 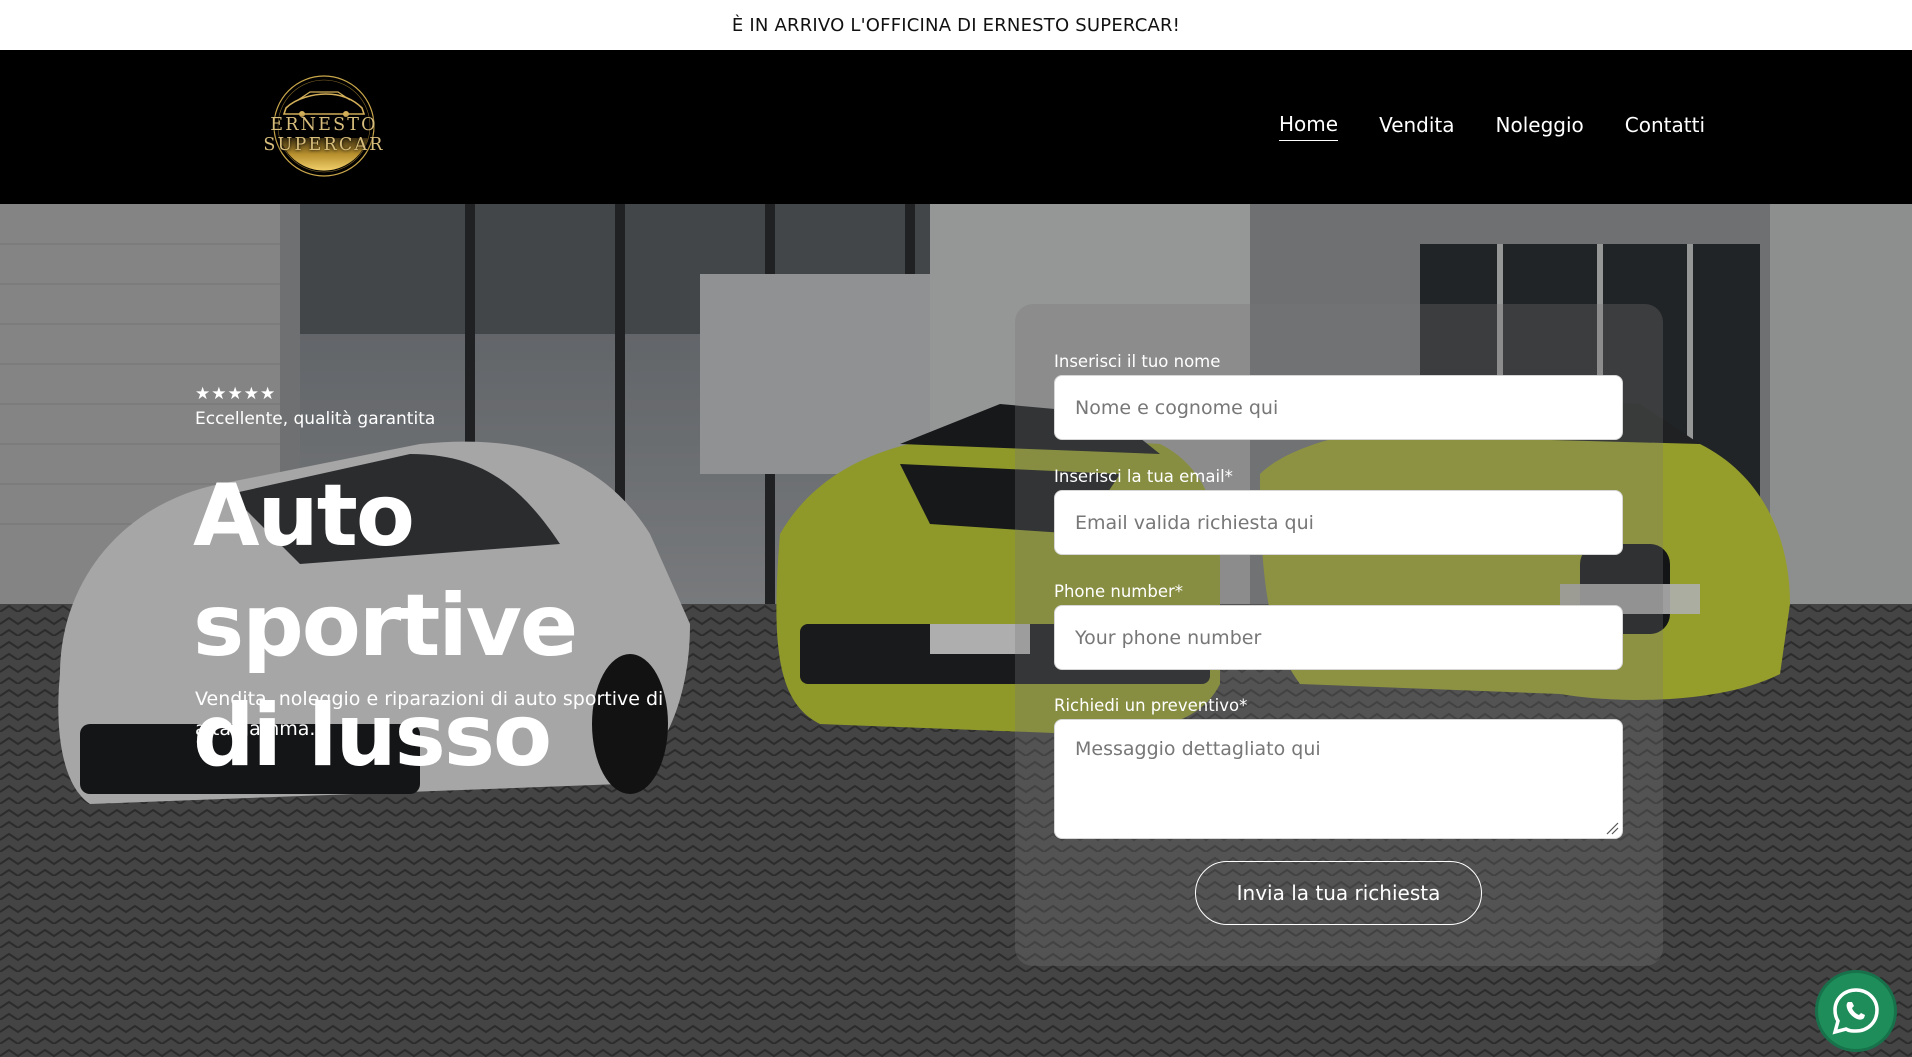 I want to click on phone-label: Phone number*, so click(x=1119, y=591).